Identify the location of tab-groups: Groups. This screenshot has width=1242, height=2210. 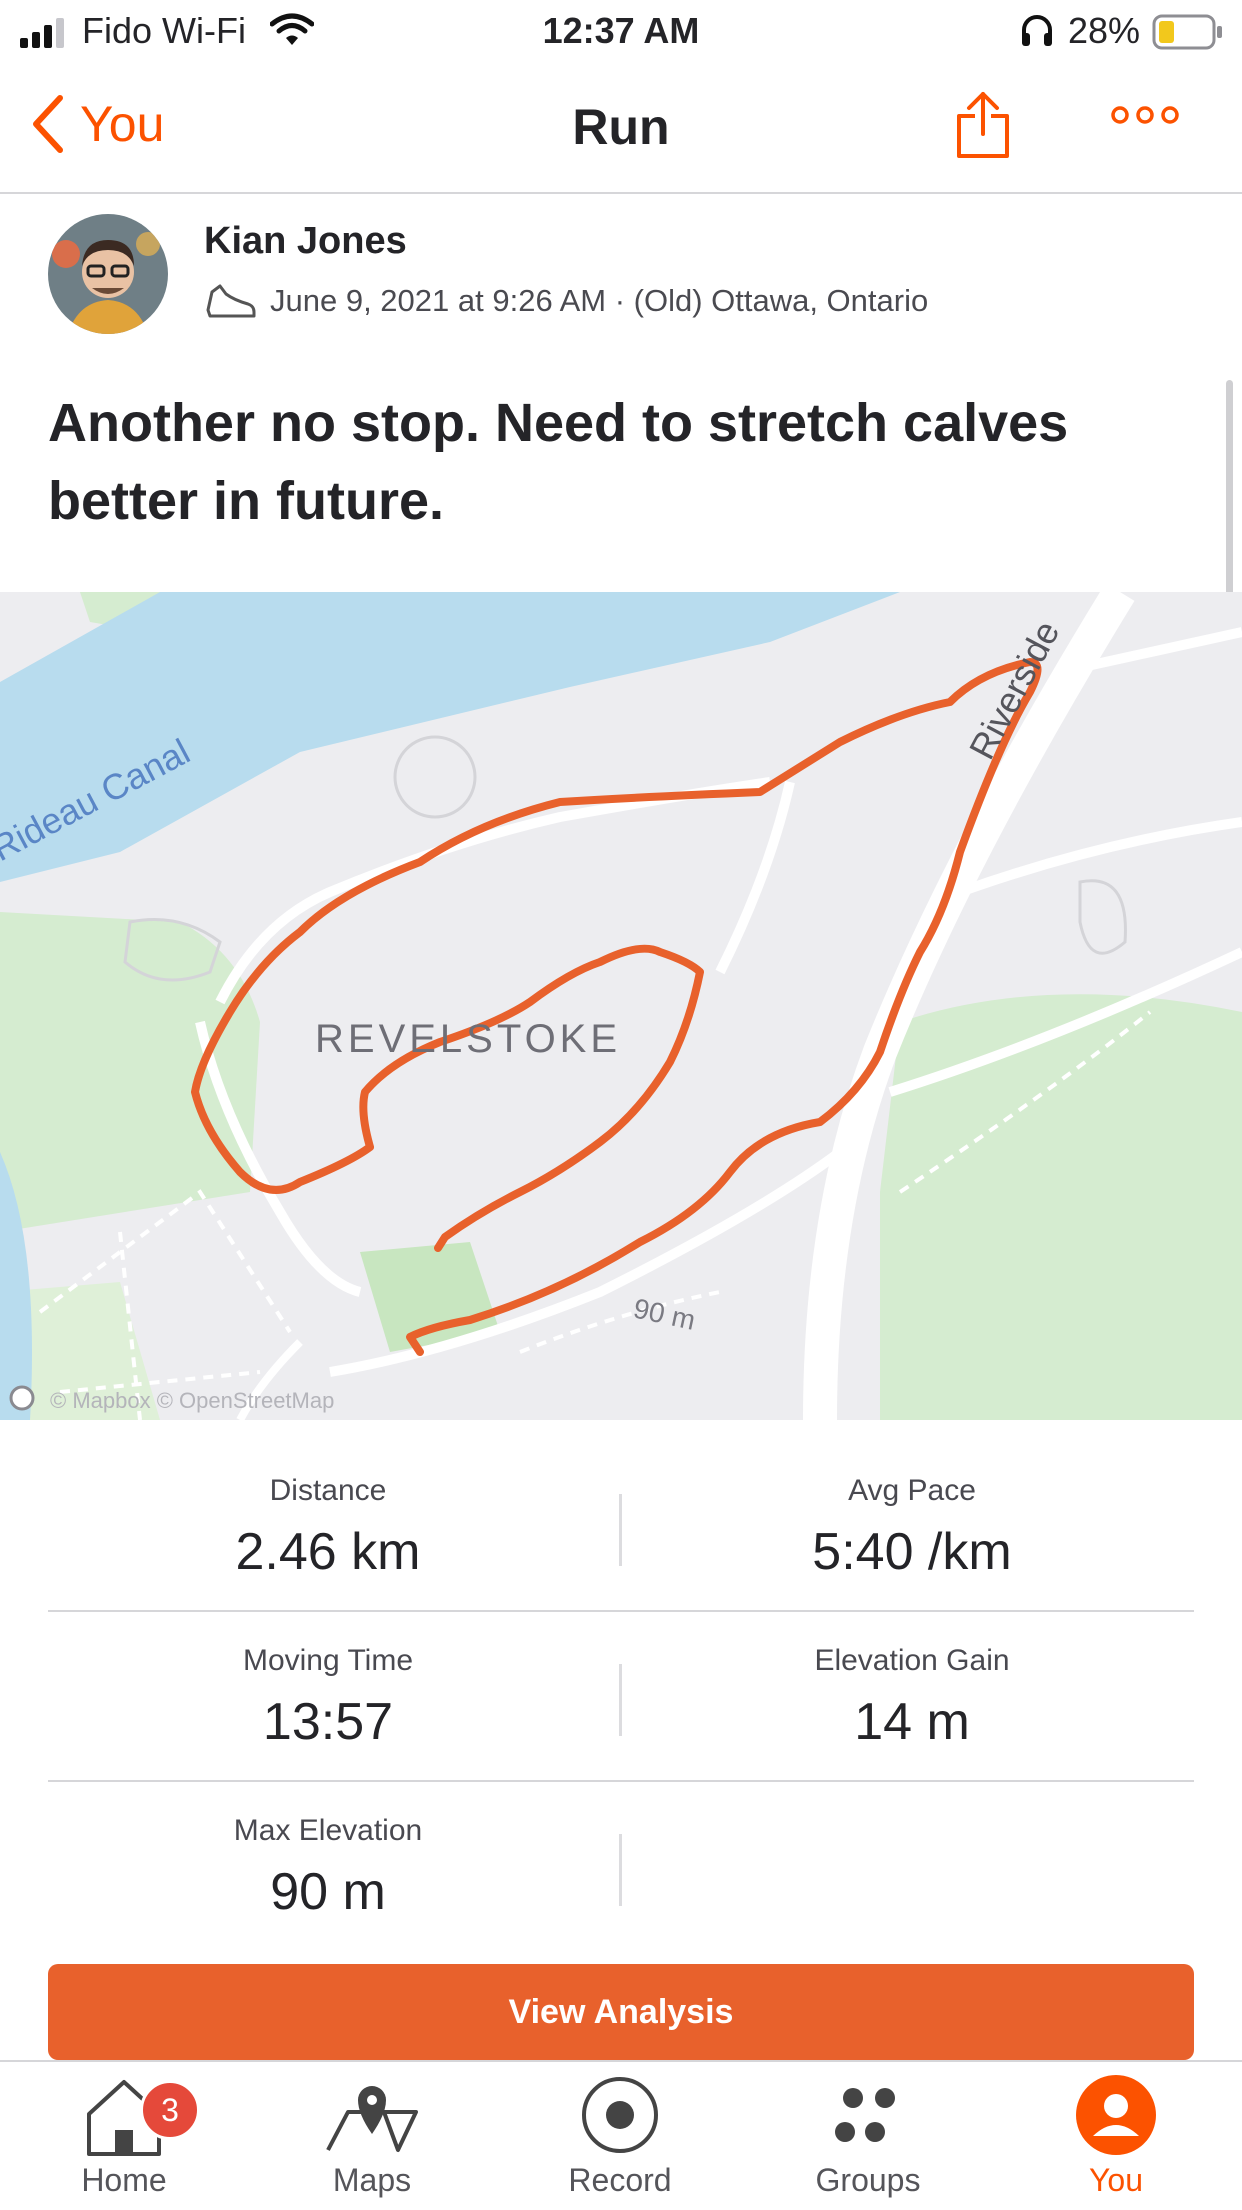
(868, 2130).